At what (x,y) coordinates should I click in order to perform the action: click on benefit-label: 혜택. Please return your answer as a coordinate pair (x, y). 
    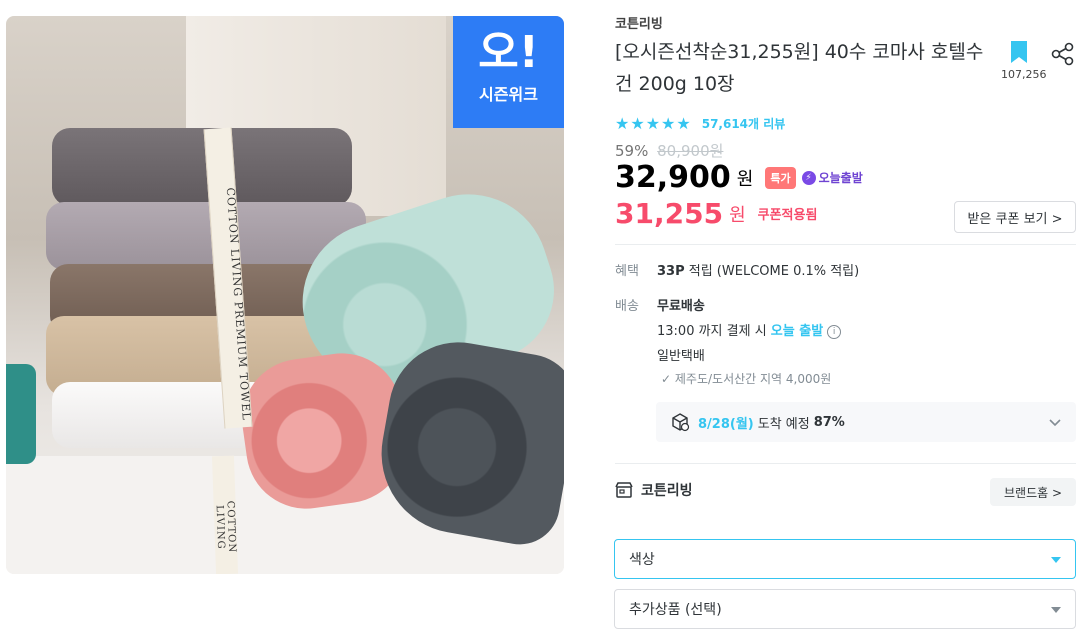
    Looking at the image, I should click on (627, 271).